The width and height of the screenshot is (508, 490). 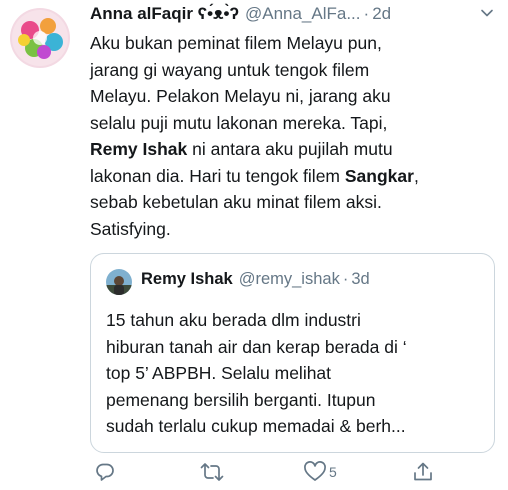 What do you see at coordinates (379, 175) in the screenshot?
I see `bold-text: Sangkar` at bounding box center [379, 175].